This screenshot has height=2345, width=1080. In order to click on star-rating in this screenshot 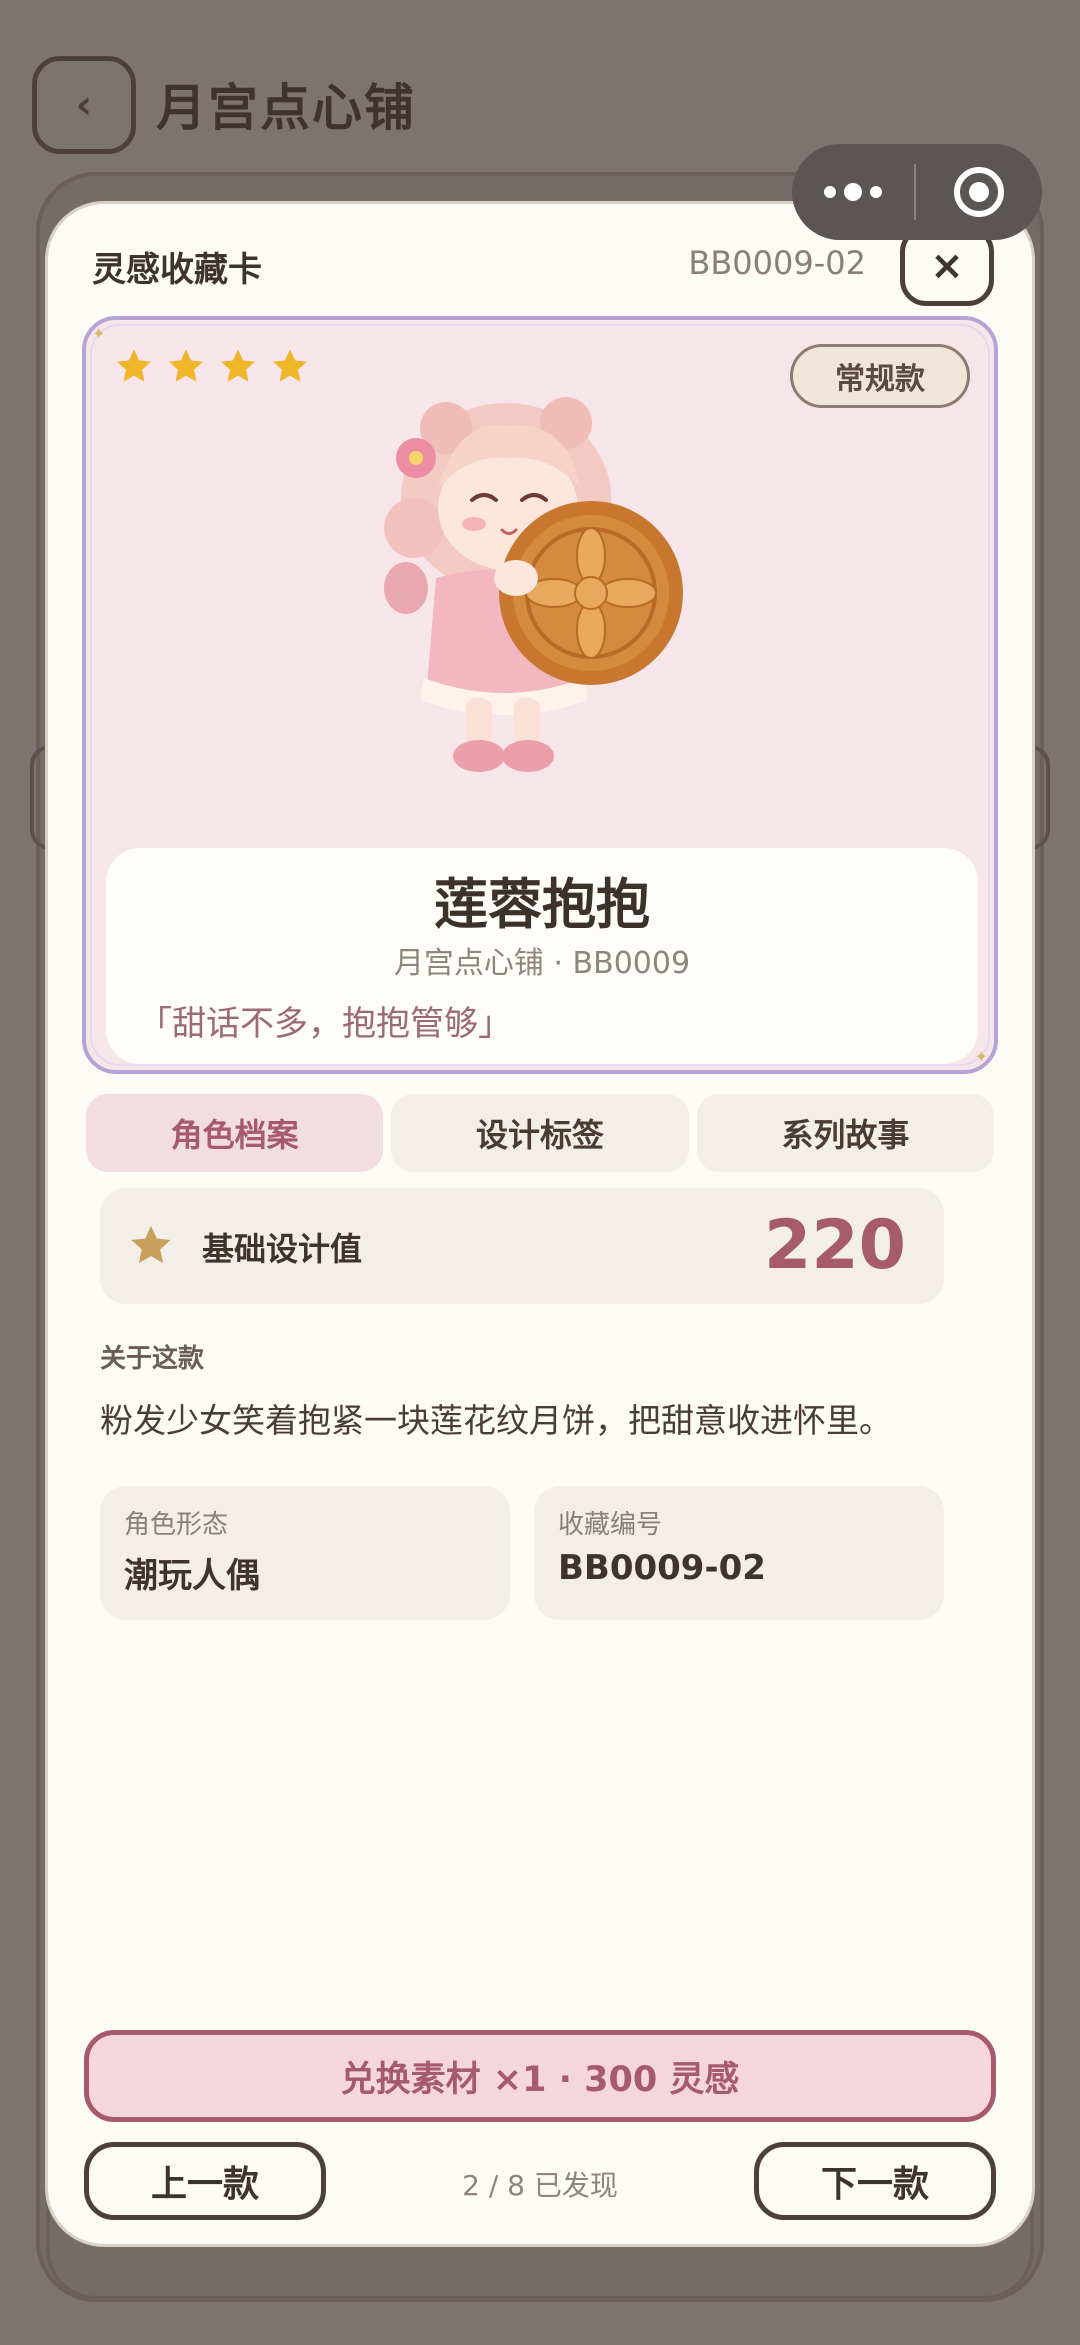, I will do `click(212, 366)`.